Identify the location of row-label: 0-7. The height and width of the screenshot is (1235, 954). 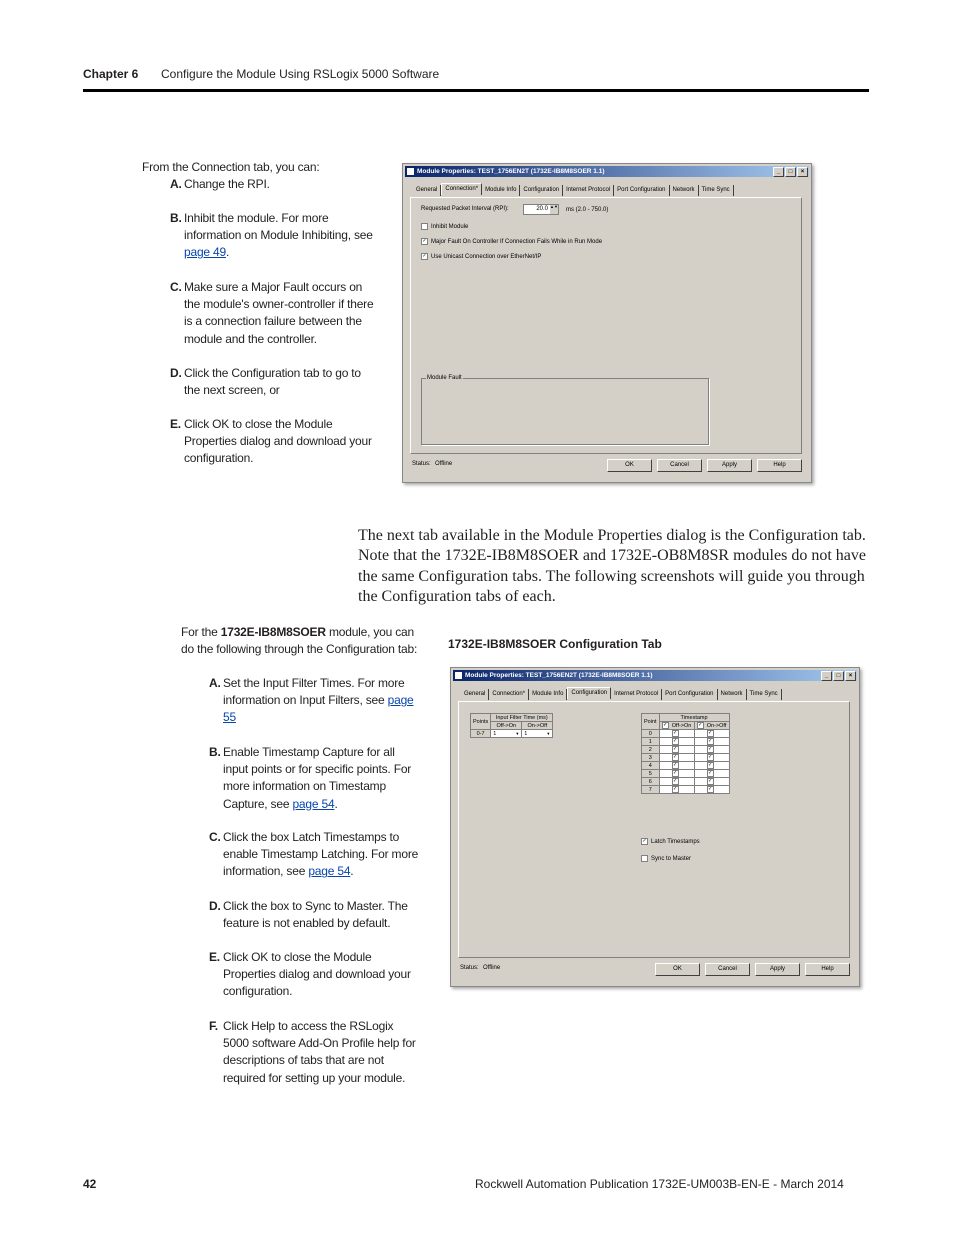
(480, 733).